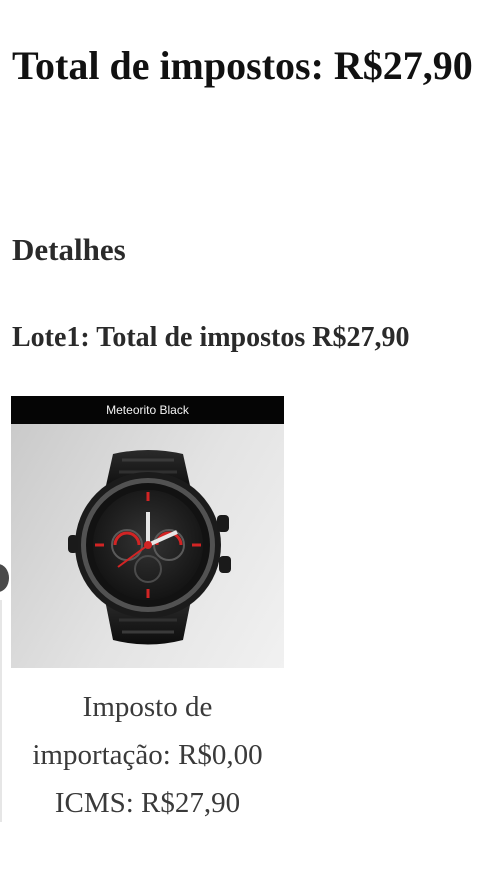 The height and width of the screenshot is (896, 500). What do you see at coordinates (69, 249) in the screenshot?
I see `details-heading: Detalhes` at bounding box center [69, 249].